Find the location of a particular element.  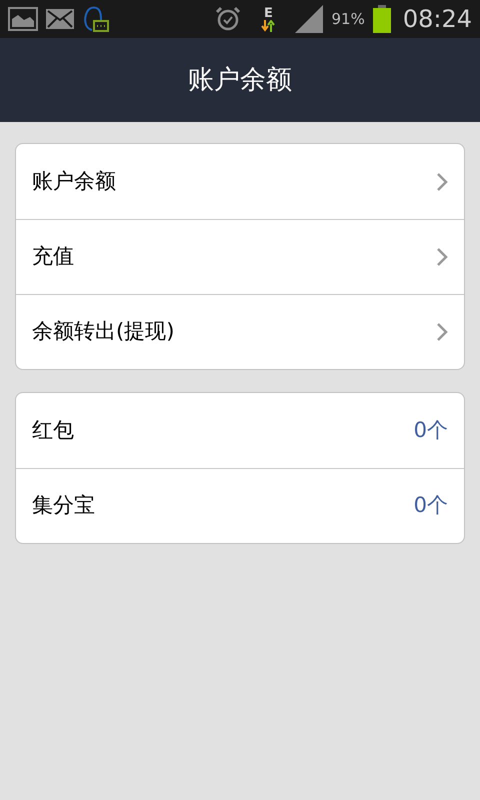

list-item: 集分宝 0个 is located at coordinates (240, 505).